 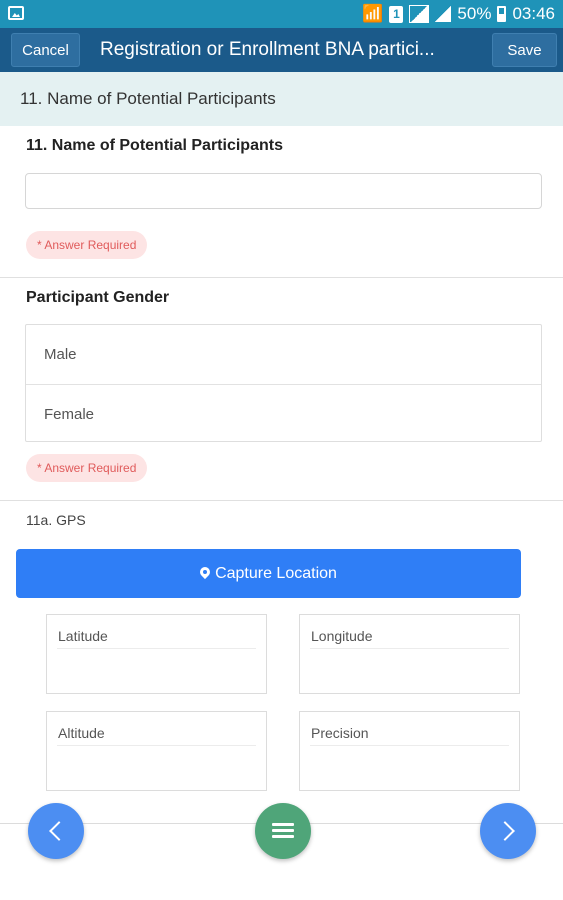 I want to click on gender-option-female: Female, so click(x=283, y=413).